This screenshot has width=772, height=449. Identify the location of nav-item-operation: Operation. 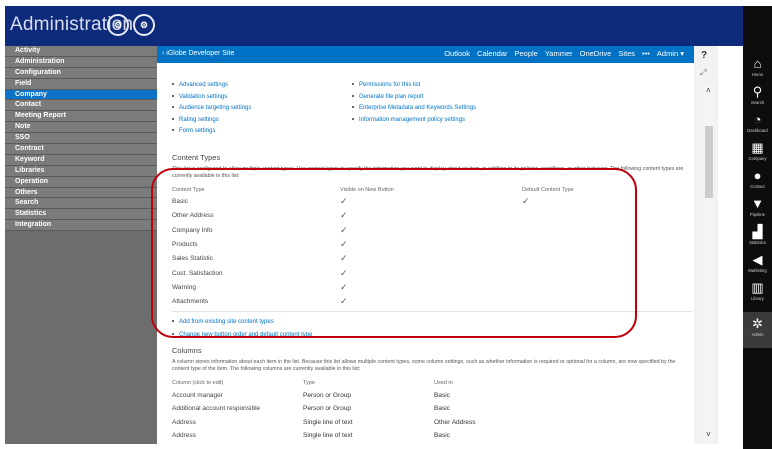
(81, 182).